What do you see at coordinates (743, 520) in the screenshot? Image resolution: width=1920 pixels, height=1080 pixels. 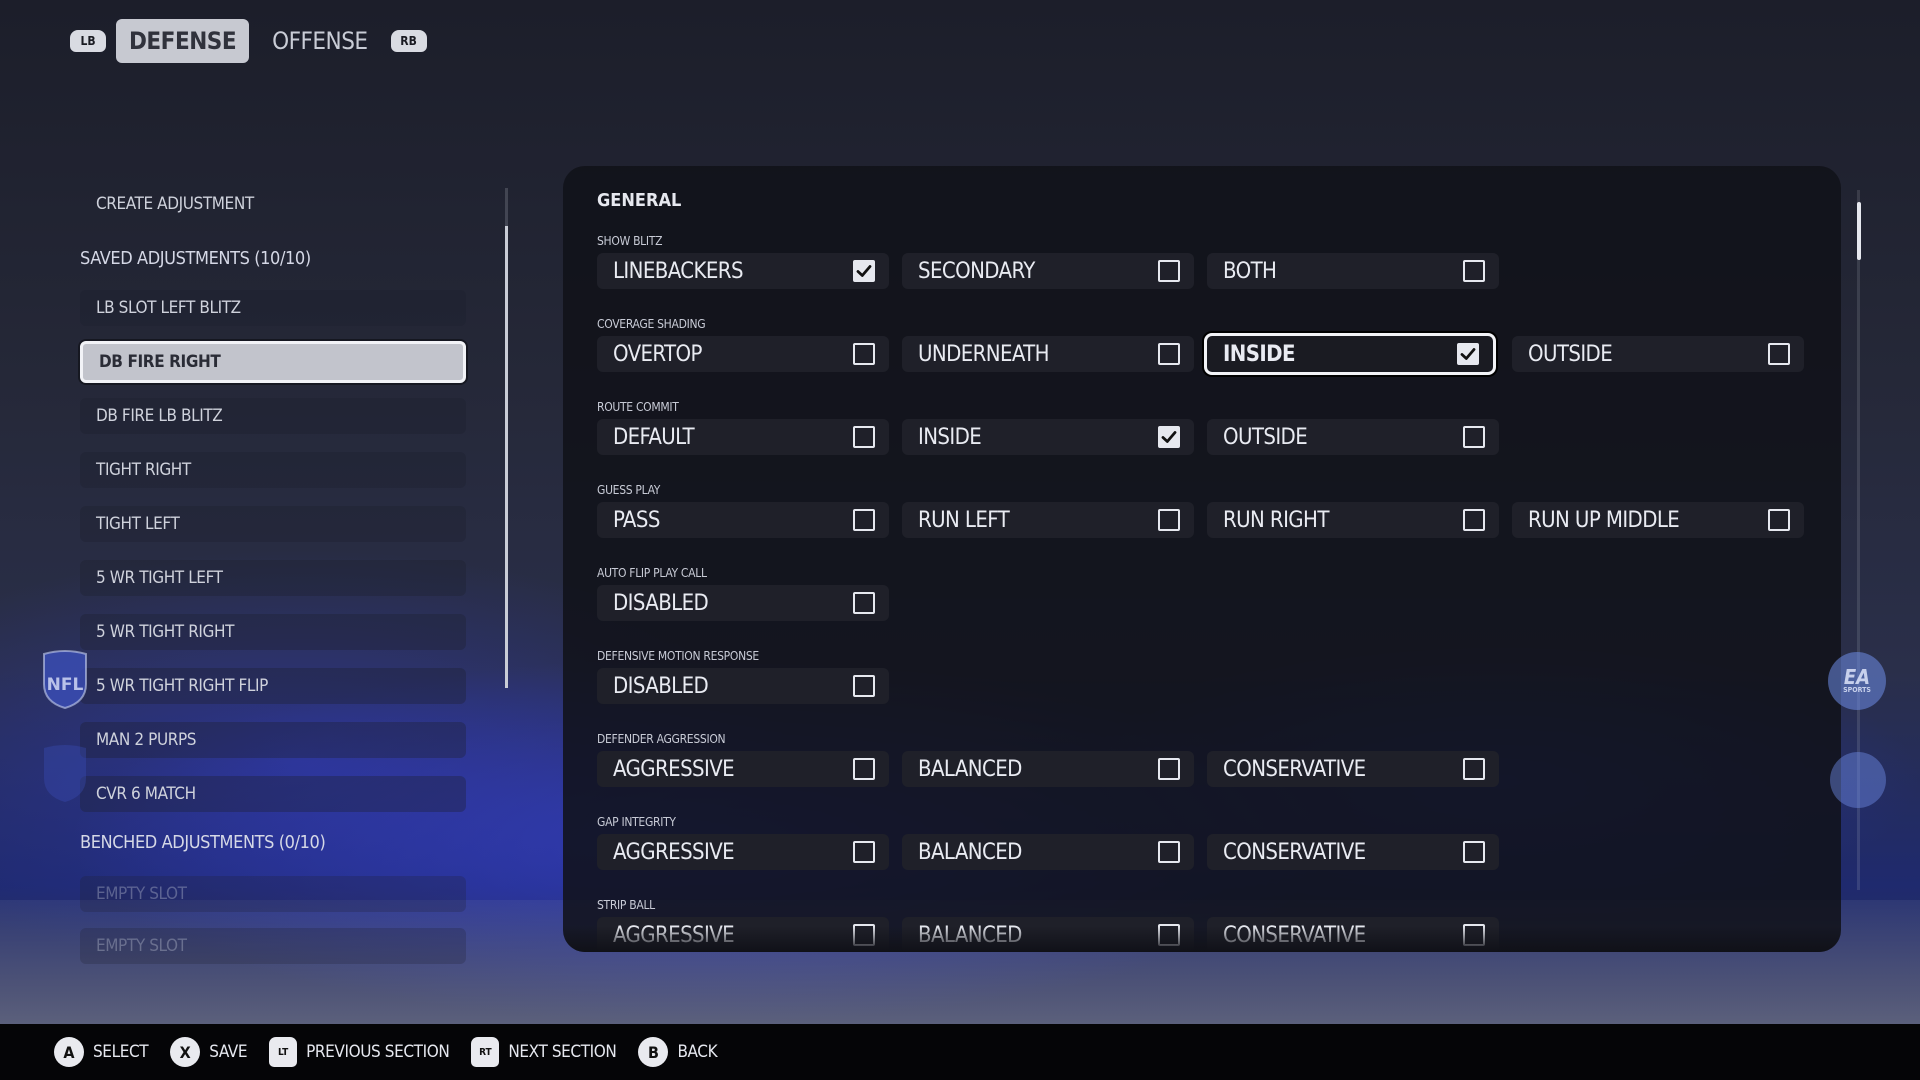 I see `option-toggle: PASS` at bounding box center [743, 520].